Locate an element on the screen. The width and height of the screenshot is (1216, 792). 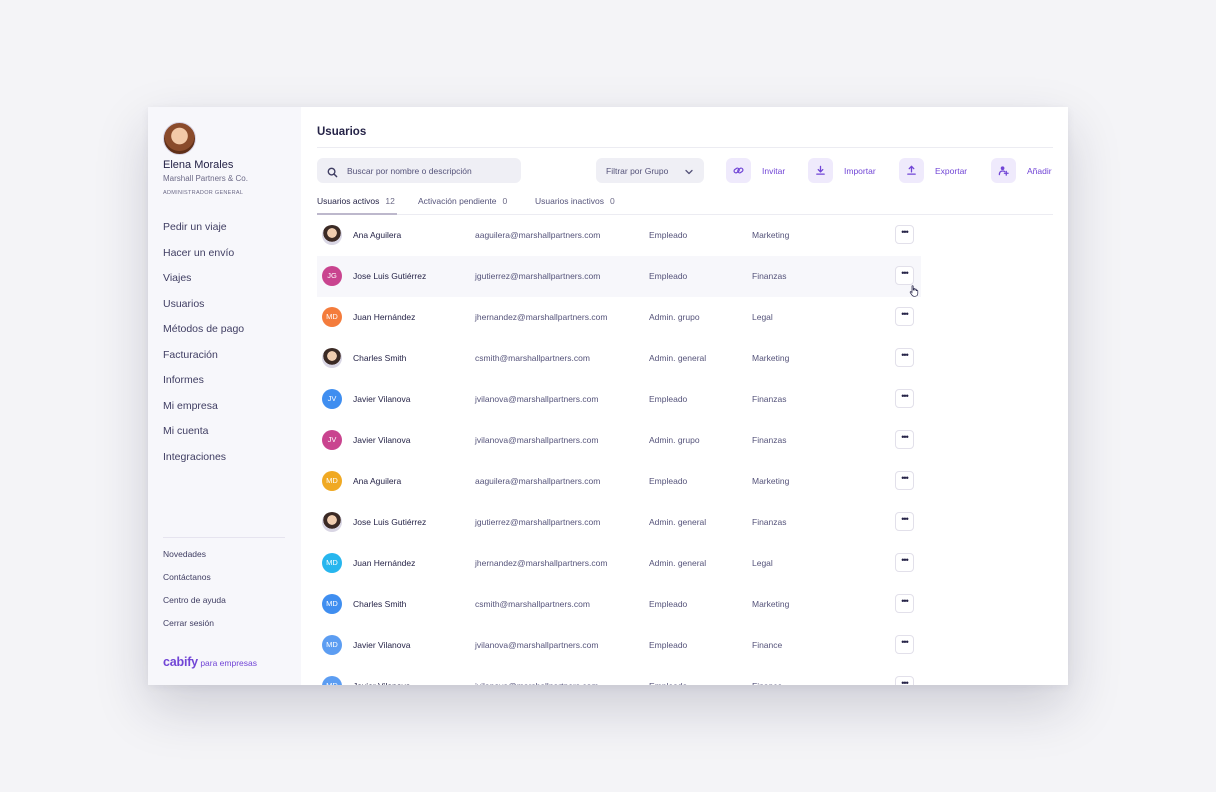
nav-item-centro-ayuda: Centro de ayuda is located at coordinates (194, 606).